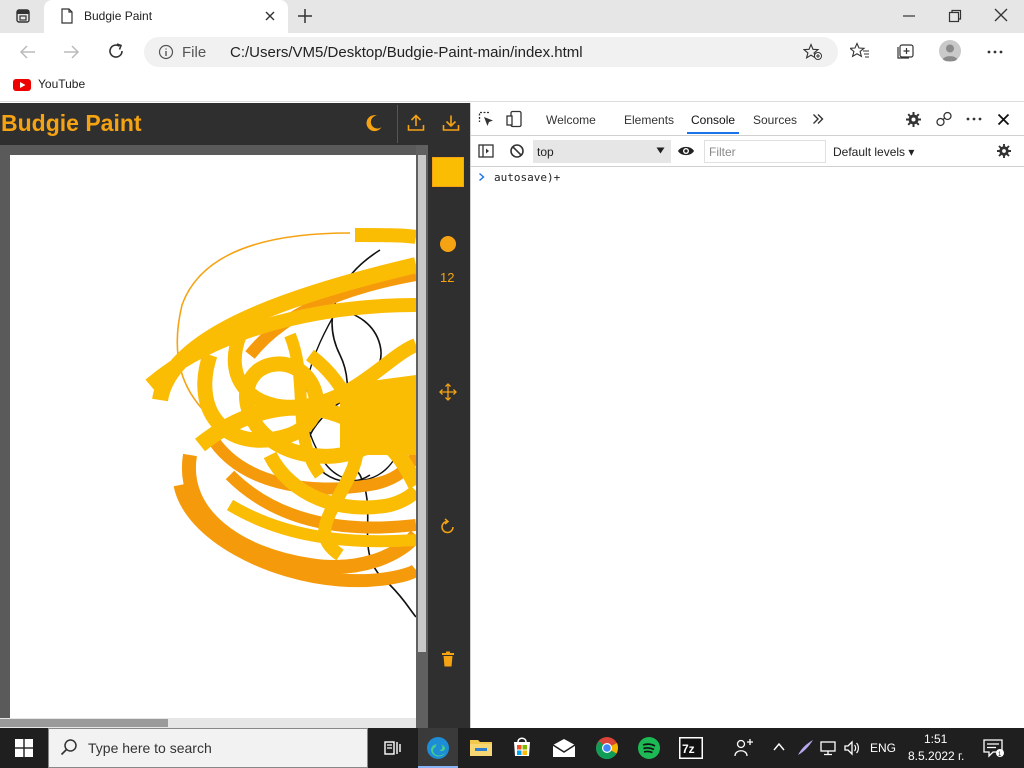  What do you see at coordinates (482, 177) in the screenshot?
I see `prompt-chevron-icon` at bounding box center [482, 177].